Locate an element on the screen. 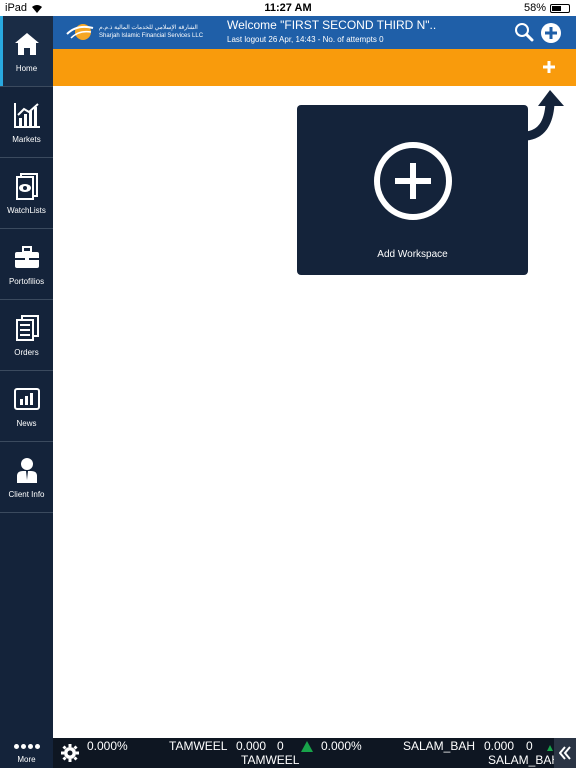 The width and height of the screenshot is (576, 768). chart-icon is located at coordinates (26, 115).